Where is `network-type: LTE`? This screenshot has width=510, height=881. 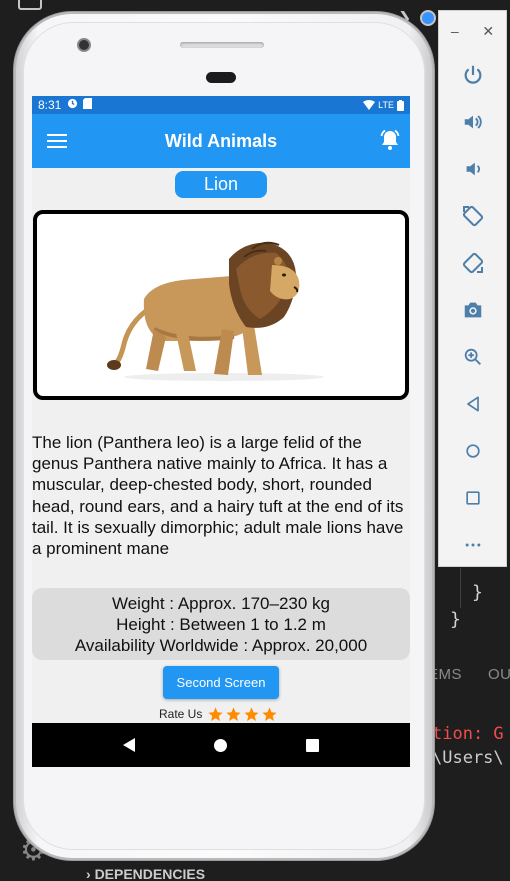
network-type: LTE is located at coordinates (386, 105).